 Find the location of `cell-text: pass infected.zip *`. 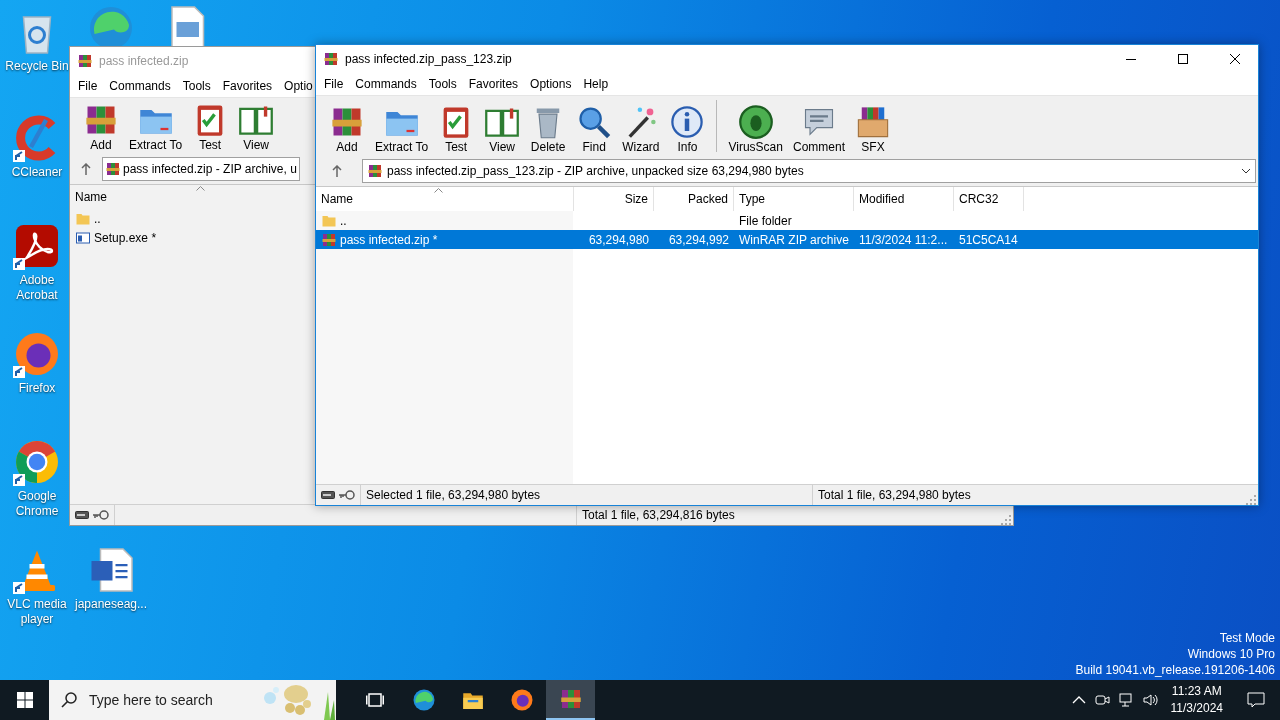

cell-text: pass infected.zip * is located at coordinates (389, 240).